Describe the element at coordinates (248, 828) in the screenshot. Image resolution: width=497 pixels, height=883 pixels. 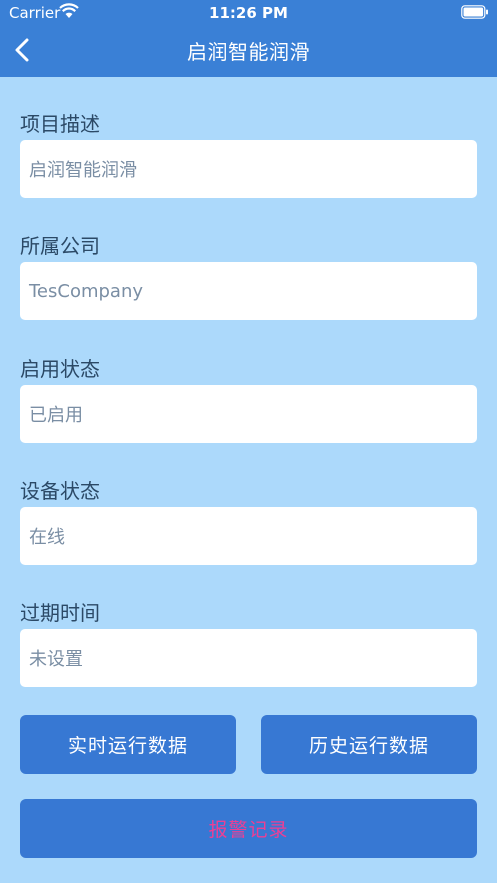
I see `alarm-records-button: 报警记录` at that location.